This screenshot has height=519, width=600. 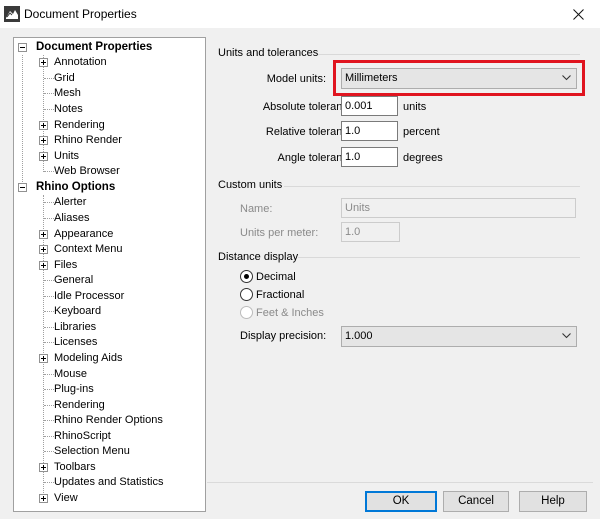 I want to click on group-title-custom-units: Custom units, so click(x=250, y=185).